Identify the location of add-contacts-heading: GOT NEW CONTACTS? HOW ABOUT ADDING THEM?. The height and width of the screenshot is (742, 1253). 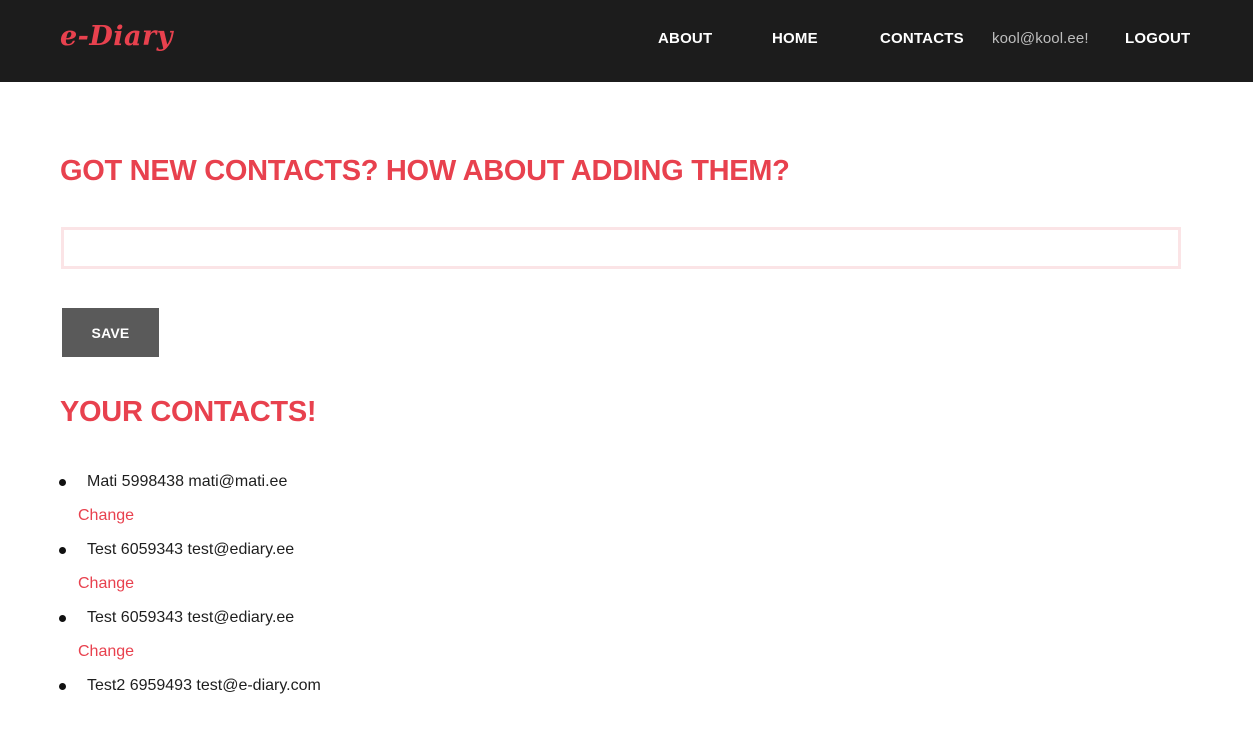
(425, 171).